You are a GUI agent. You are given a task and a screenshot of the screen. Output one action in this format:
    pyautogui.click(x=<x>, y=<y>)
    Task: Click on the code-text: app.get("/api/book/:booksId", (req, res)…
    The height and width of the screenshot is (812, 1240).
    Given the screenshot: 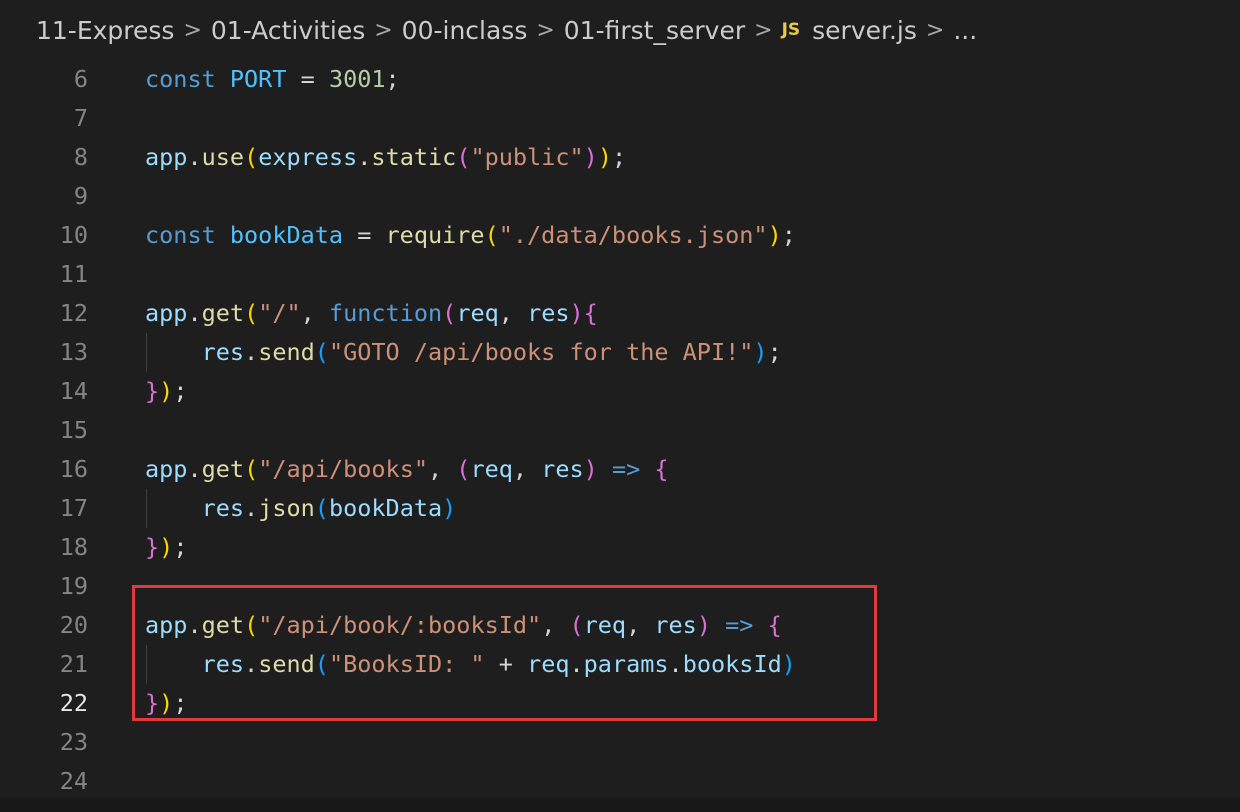 What is the action you would take?
    pyautogui.click(x=463, y=625)
    